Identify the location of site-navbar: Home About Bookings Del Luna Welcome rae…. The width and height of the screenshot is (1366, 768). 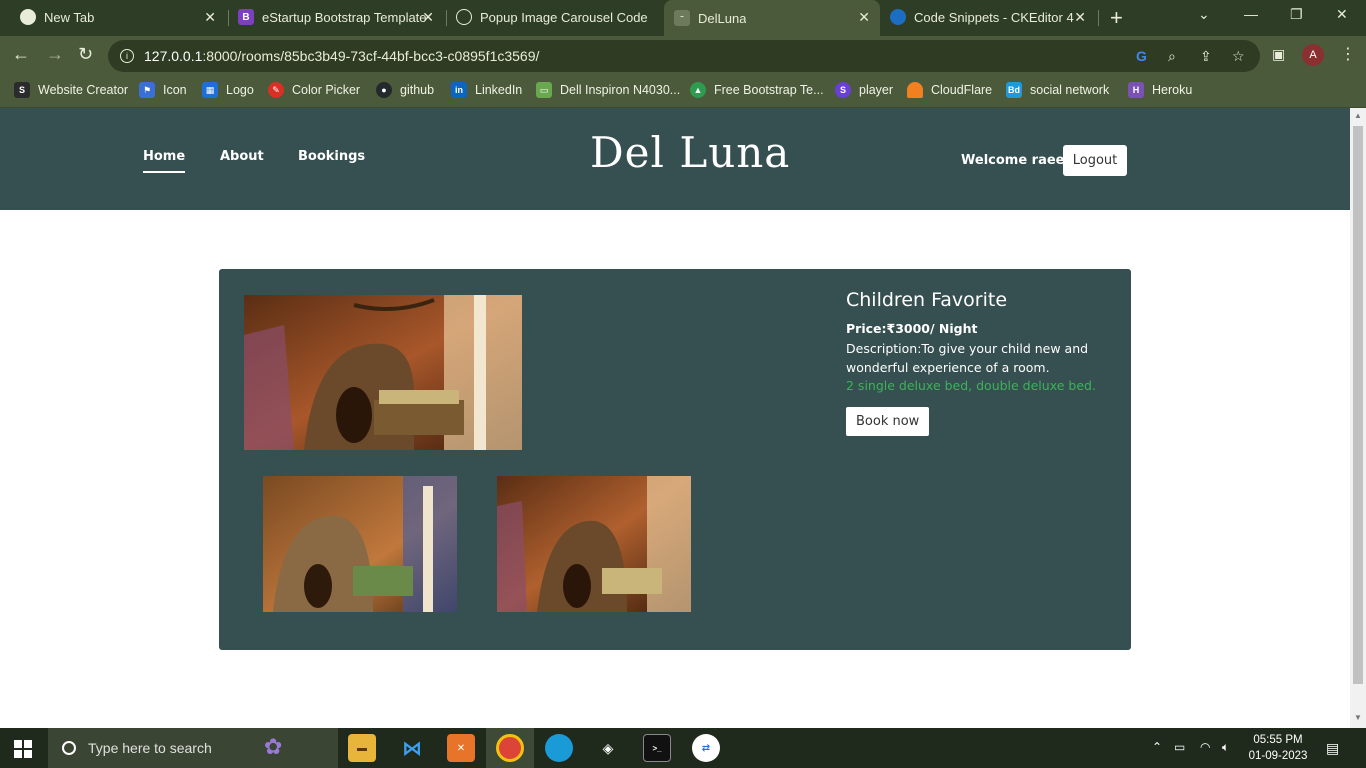
(675, 159).